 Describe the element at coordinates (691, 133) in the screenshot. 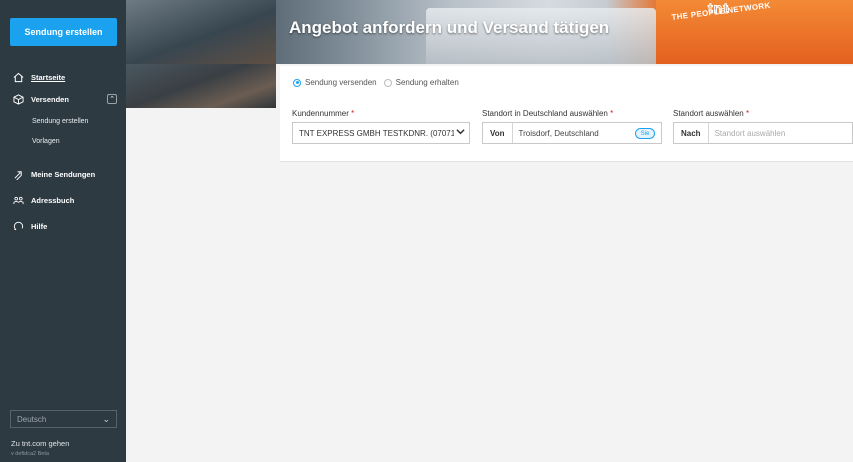

I see `destination-prefix: Nach` at that location.